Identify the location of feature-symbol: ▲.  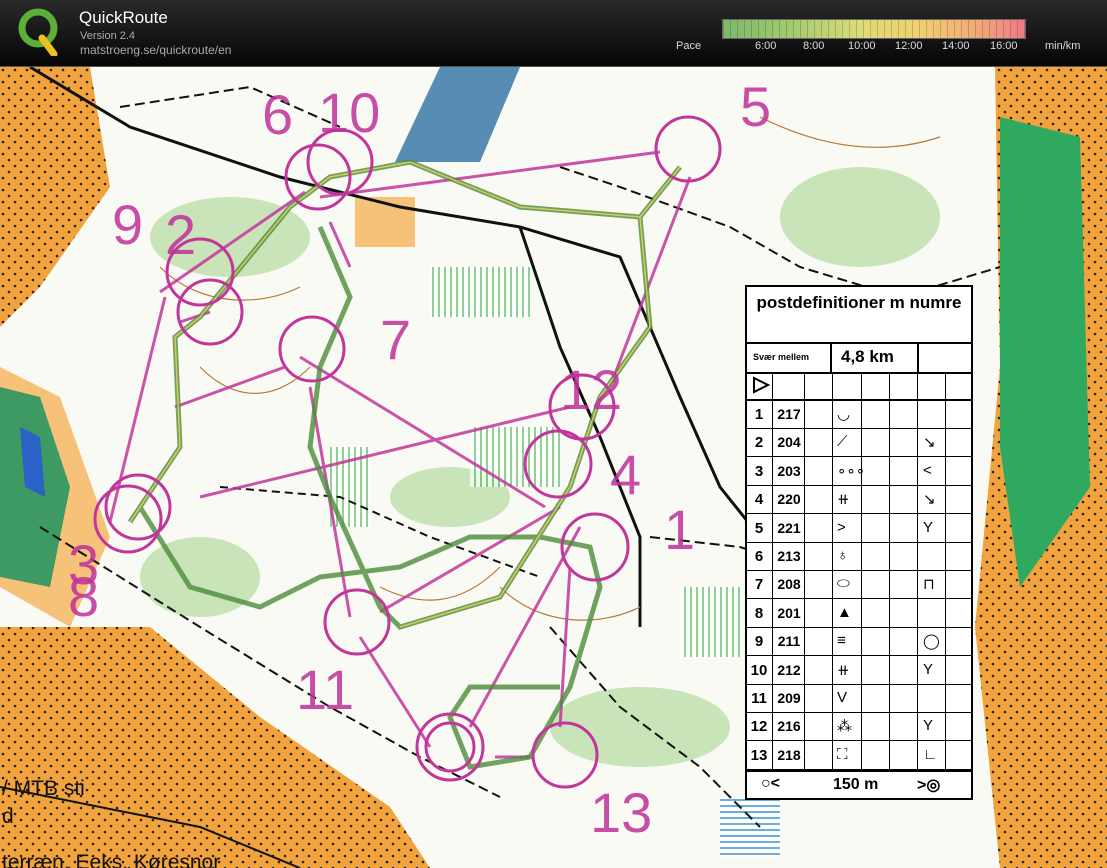
(844, 612).